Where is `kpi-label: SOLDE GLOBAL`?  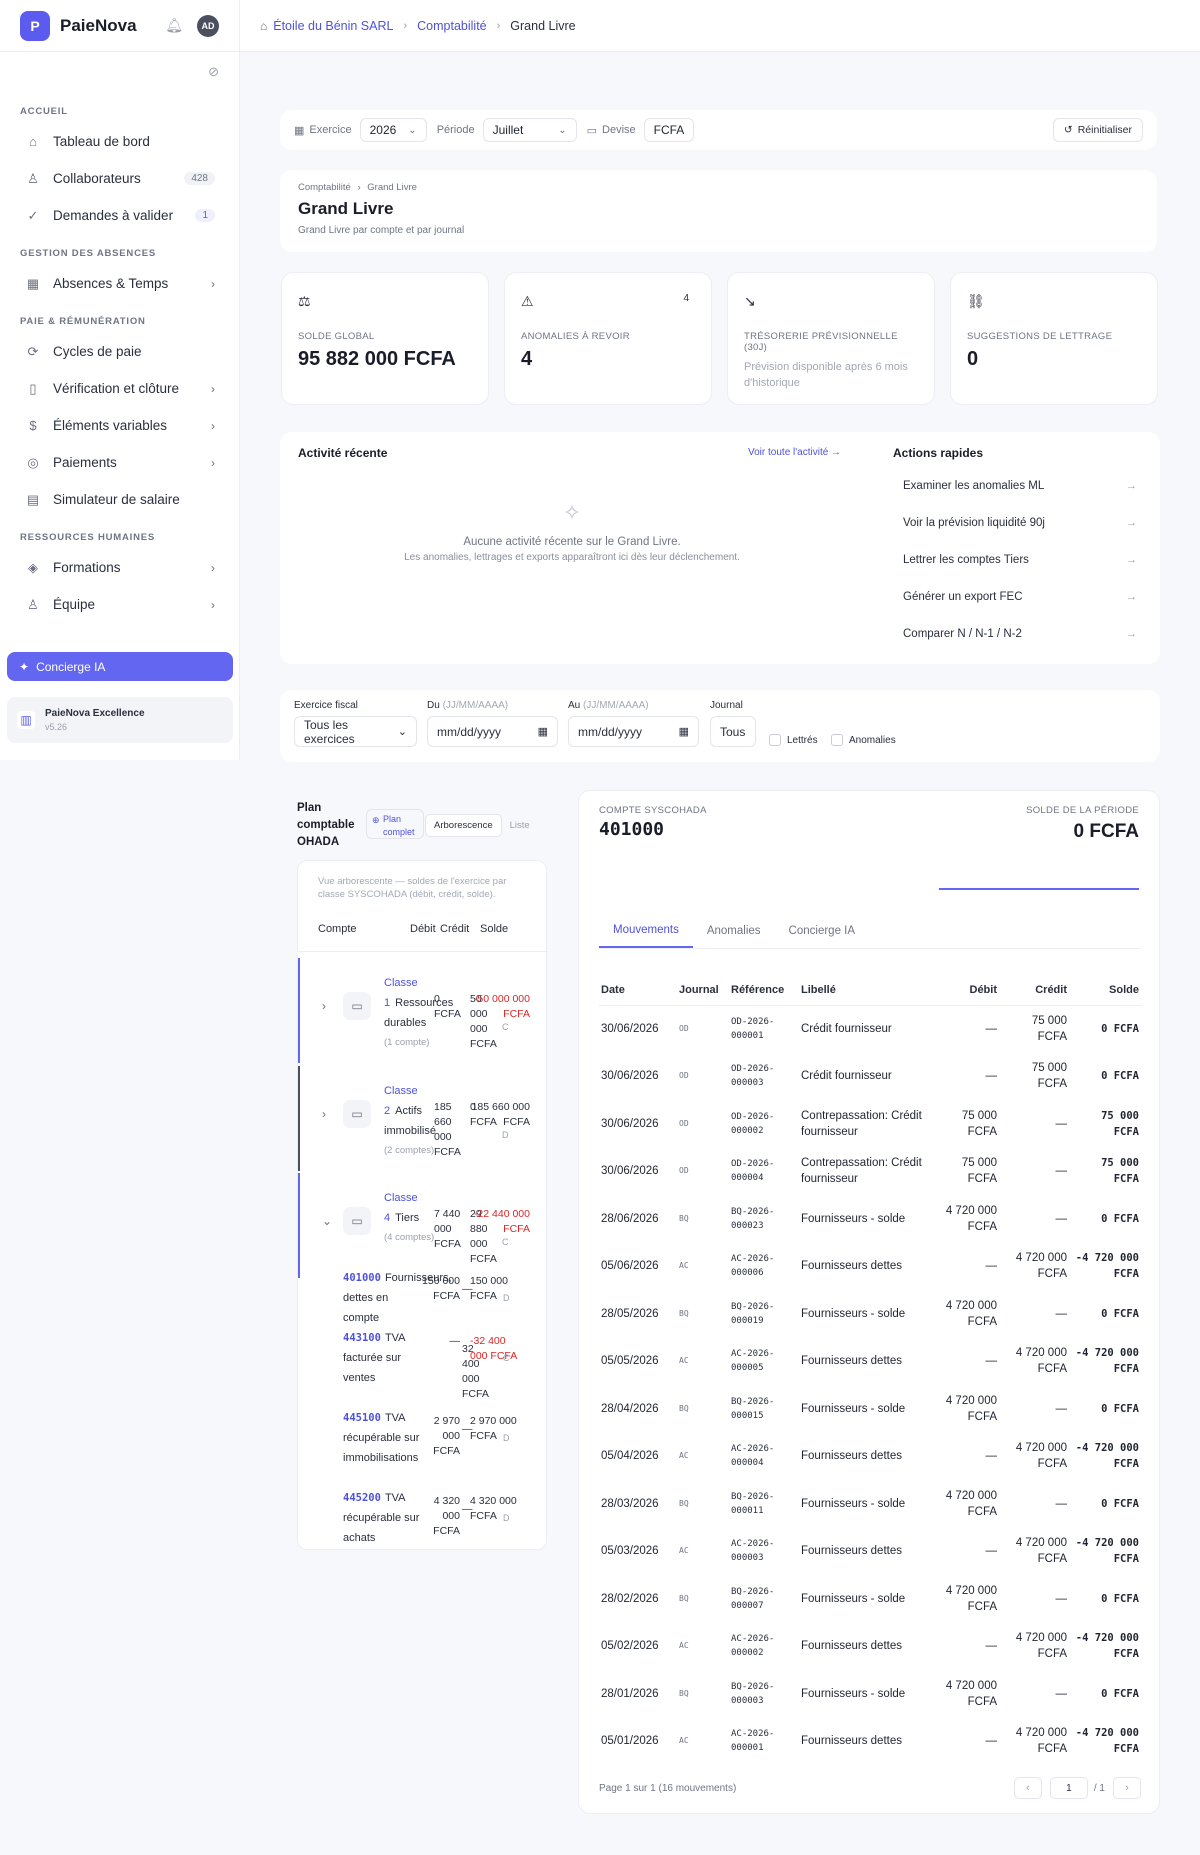 kpi-label: SOLDE GLOBAL is located at coordinates (336, 336).